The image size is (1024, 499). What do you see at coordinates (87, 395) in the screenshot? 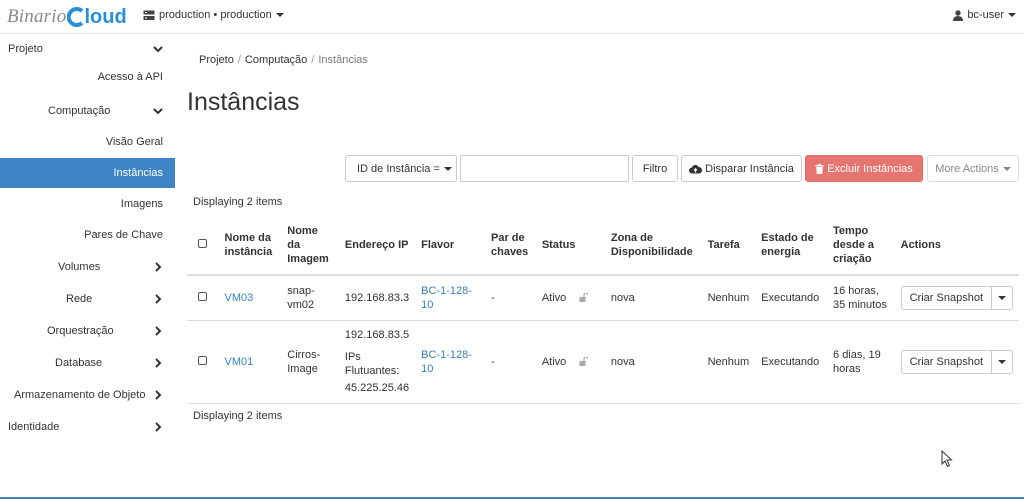
I see `sidebar-item-armazenamento: Armazenamento de Objeto` at bounding box center [87, 395].